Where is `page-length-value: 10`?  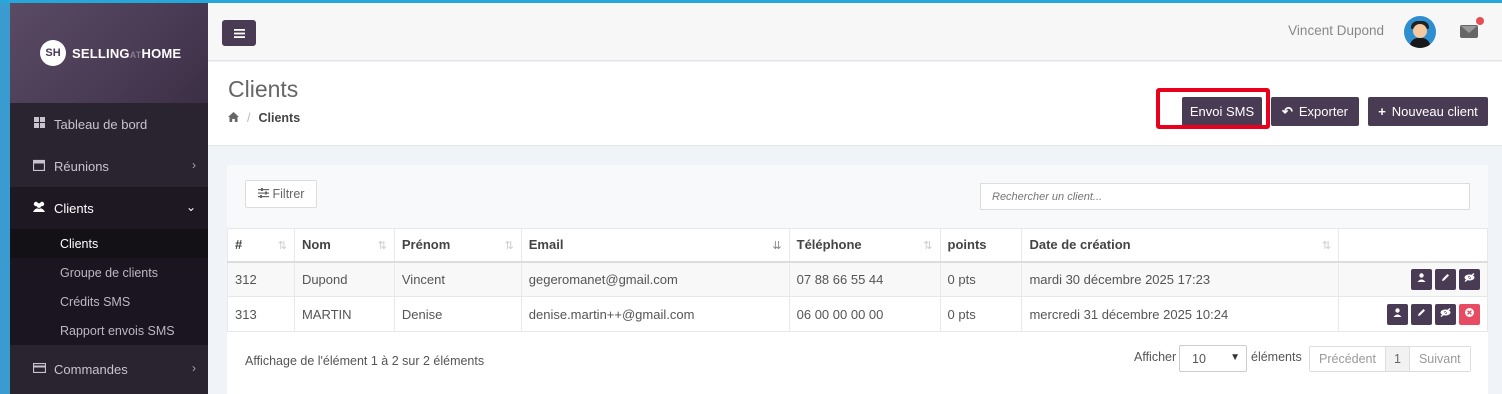 page-length-value: 10 is located at coordinates (1199, 358).